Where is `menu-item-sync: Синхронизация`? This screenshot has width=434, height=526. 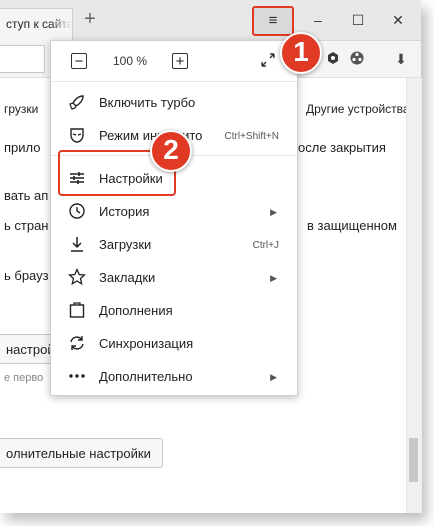
menu-item-sync: Синхронизация is located at coordinates (174, 344).